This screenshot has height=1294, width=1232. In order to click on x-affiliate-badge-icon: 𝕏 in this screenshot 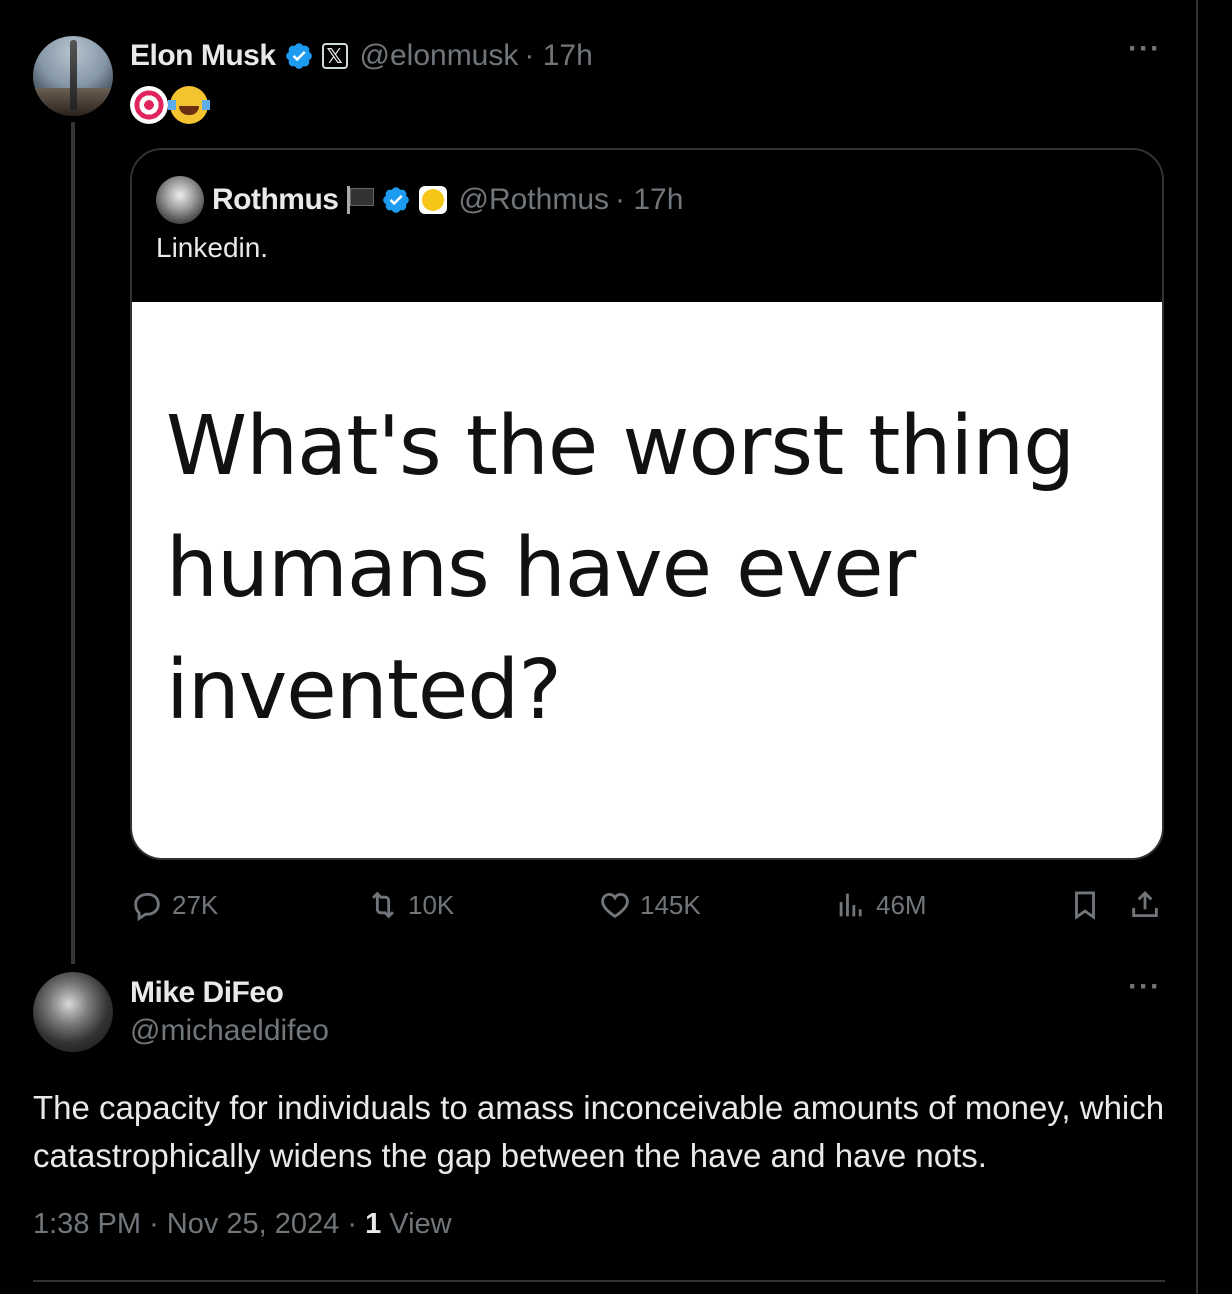, I will do `click(334, 56)`.